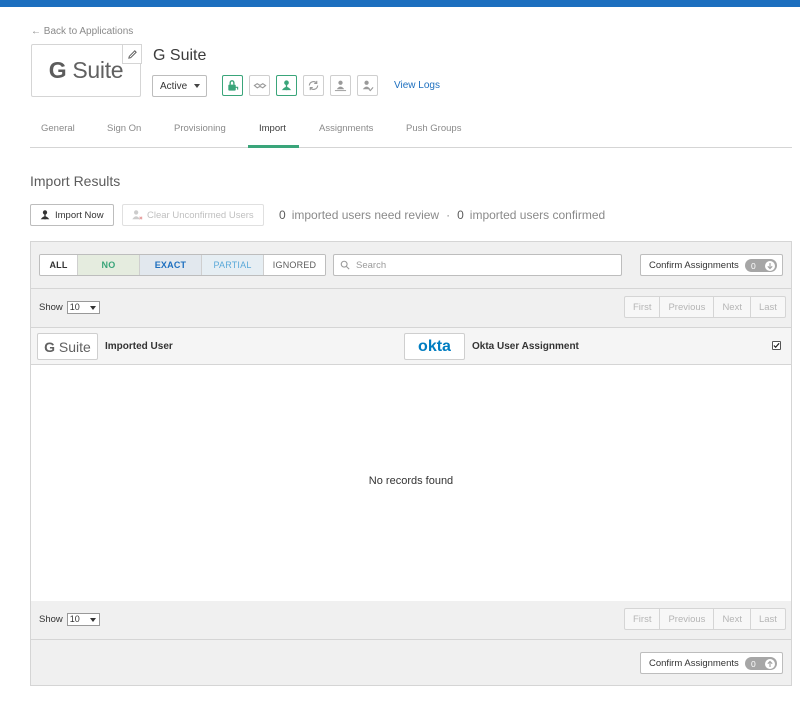  Describe the element at coordinates (411, 288) in the screenshot. I see `toolbar-divider` at that location.